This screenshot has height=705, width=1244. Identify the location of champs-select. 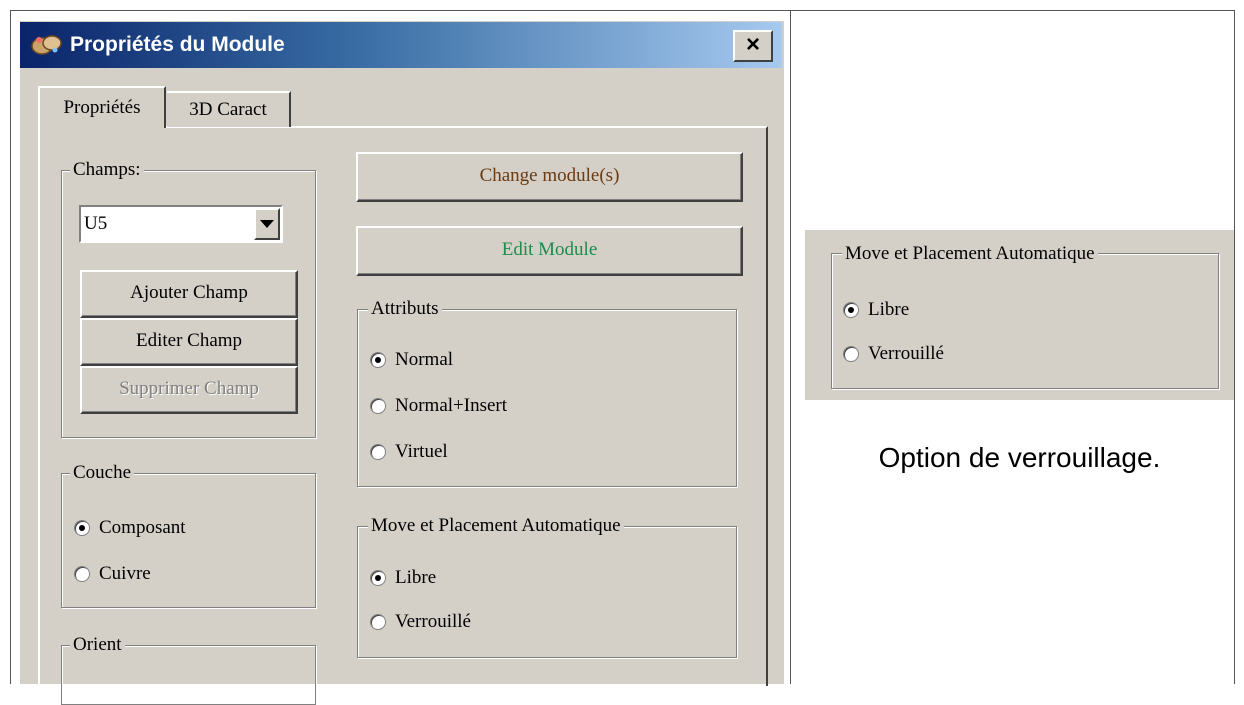
(181, 224).